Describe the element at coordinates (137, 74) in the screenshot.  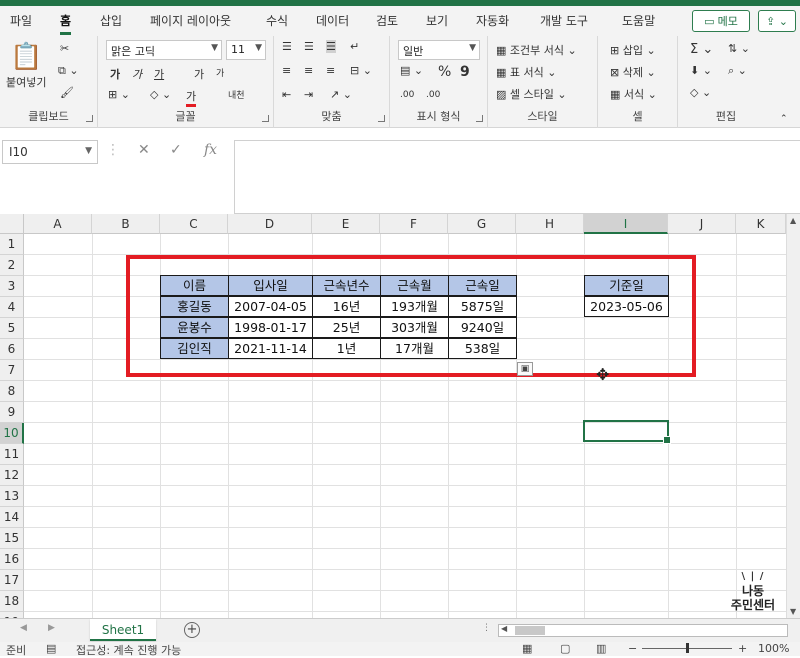
I see `italic-button: 가` at that location.